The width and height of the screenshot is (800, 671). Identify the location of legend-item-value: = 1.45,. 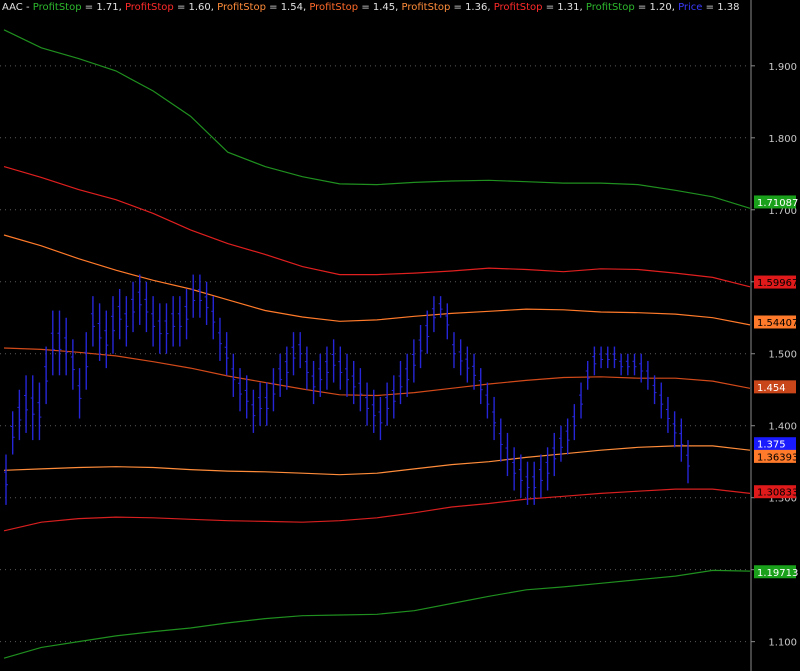
(380, 7).